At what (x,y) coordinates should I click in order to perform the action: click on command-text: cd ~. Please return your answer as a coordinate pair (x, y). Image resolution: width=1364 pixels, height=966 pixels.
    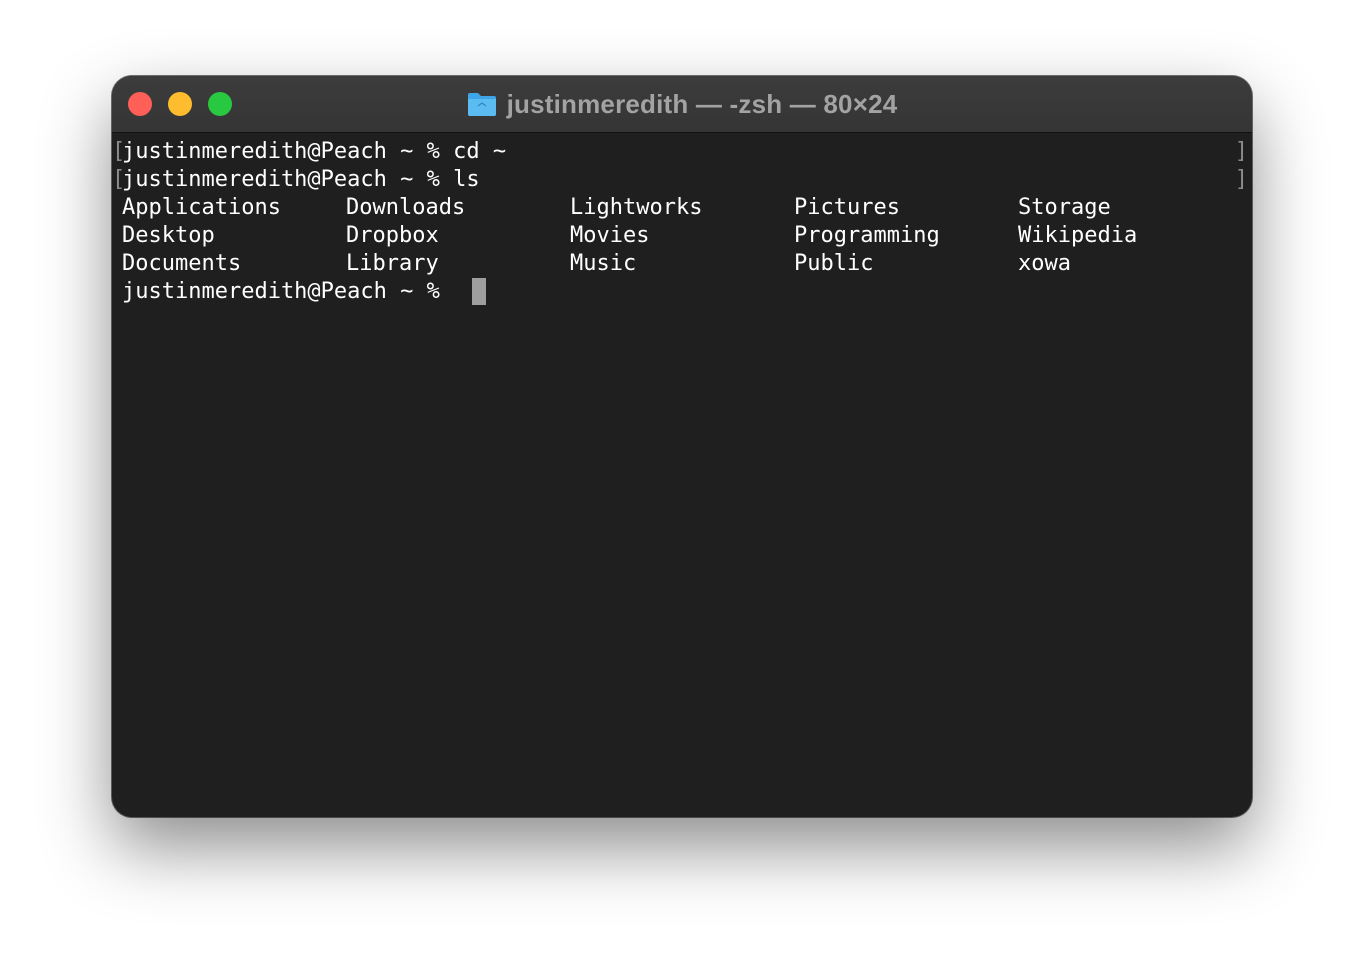
    Looking at the image, I should click on (480, 151).